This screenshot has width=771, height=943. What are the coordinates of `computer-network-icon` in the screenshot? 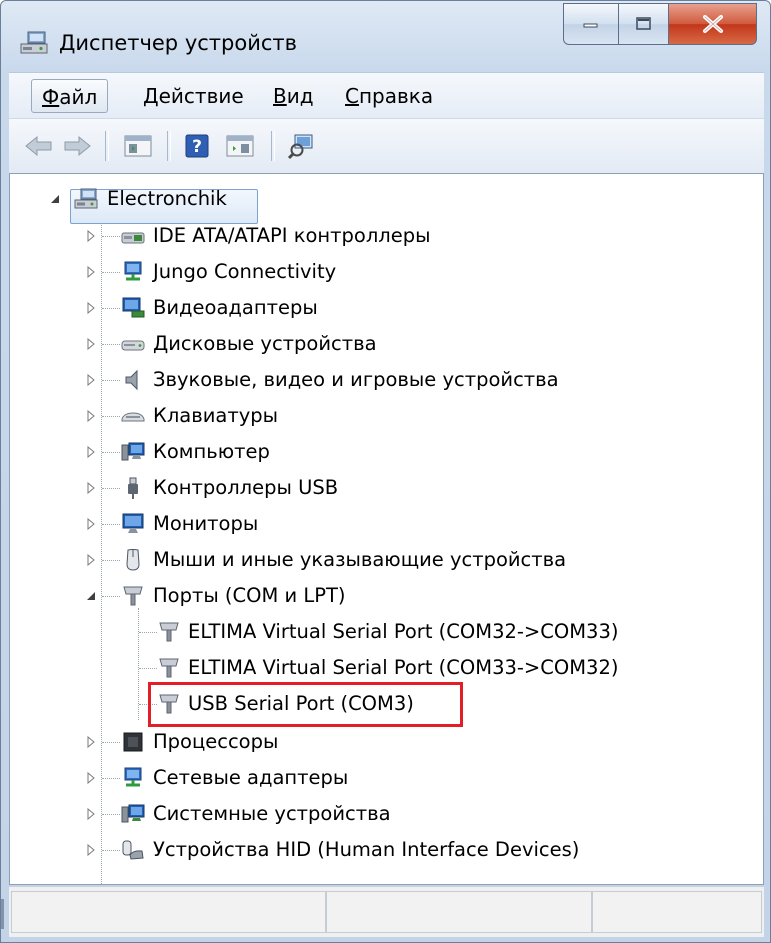 It's located at (86, 198).